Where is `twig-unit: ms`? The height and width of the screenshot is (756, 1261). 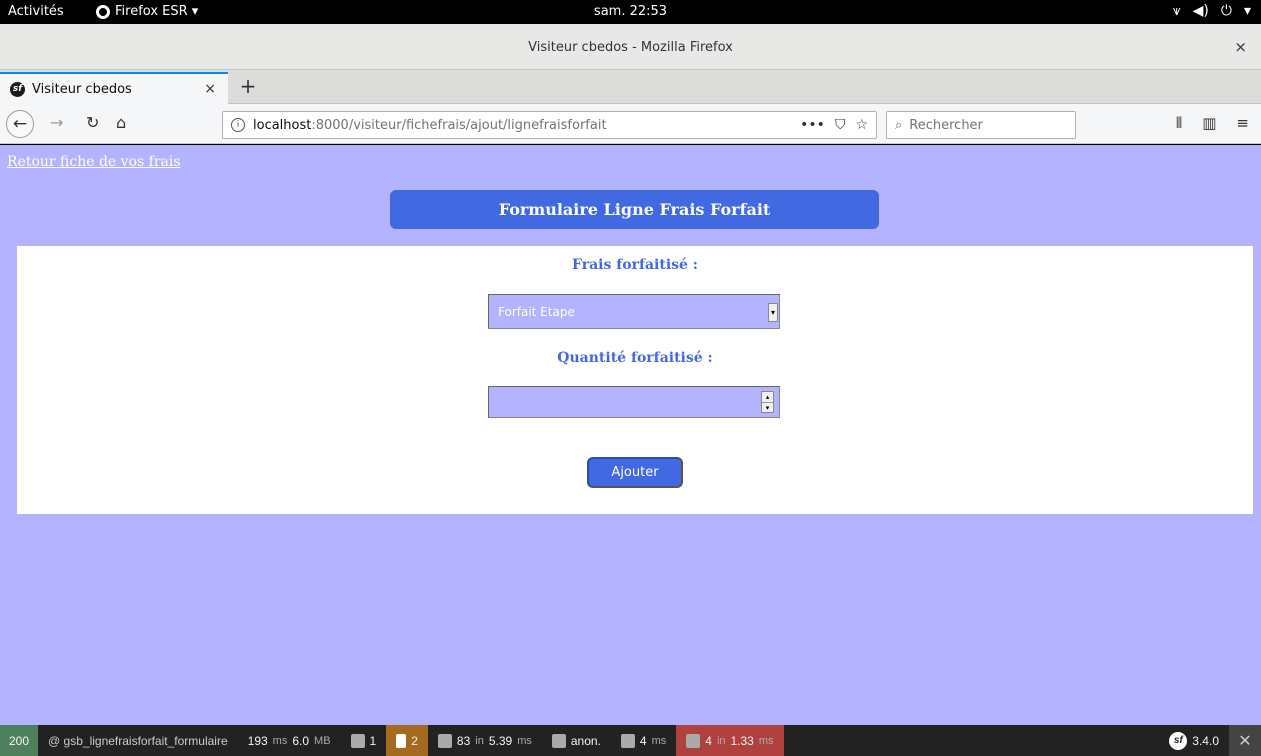
twig-unit: ms is located at coordinates (659, 740).